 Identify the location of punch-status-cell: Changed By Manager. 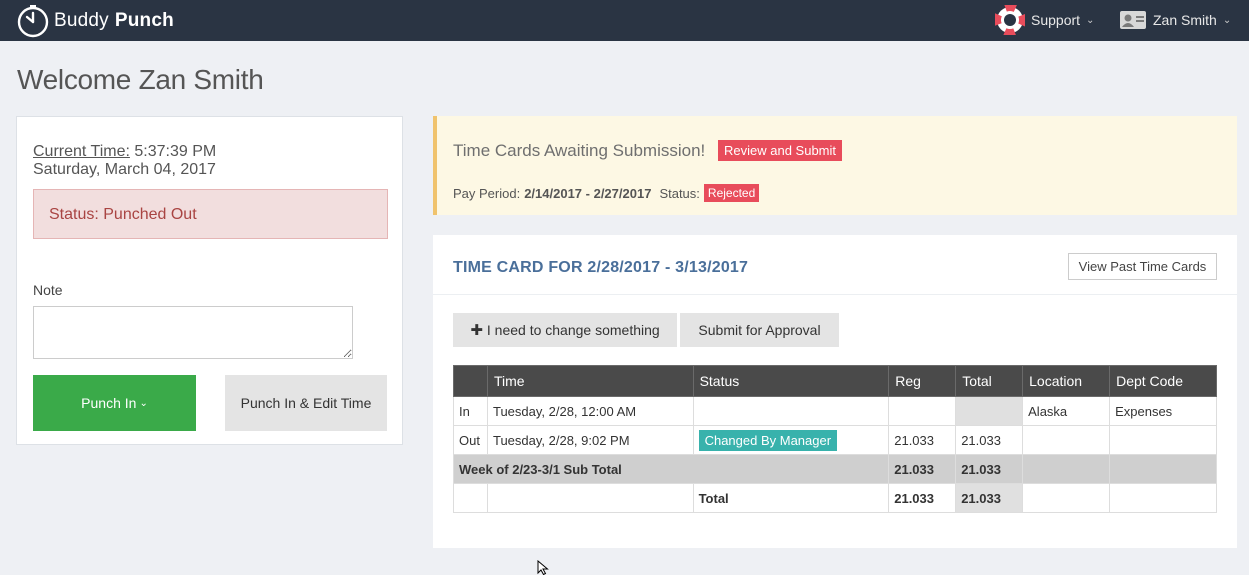
(791, 440).